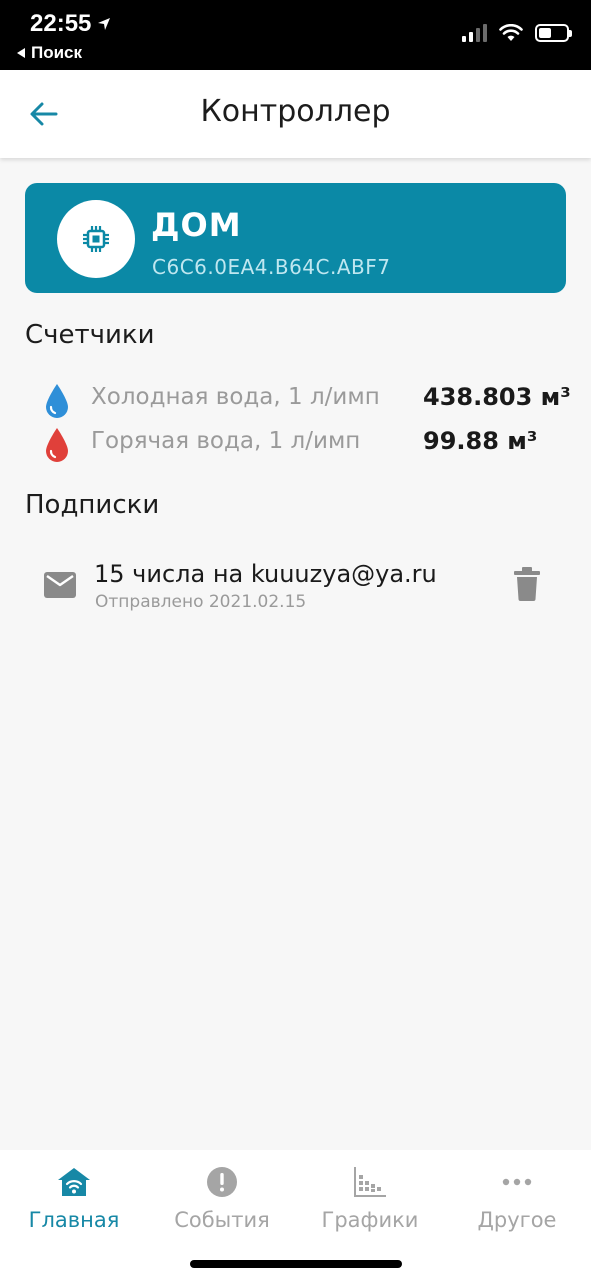  I want to click on home-indicator, so click(296, 1264).